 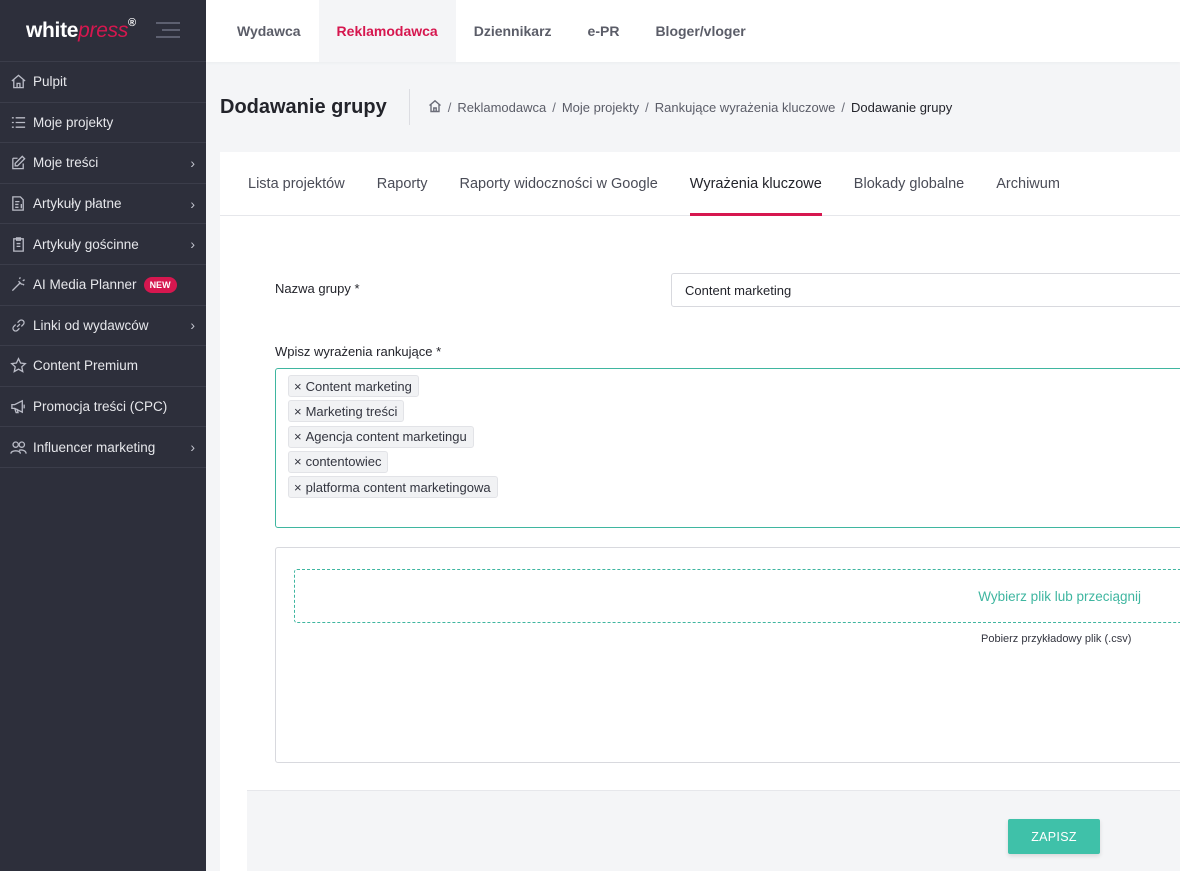 I want to click on group-name-input: Content marketing, so click(x=925, y=290).